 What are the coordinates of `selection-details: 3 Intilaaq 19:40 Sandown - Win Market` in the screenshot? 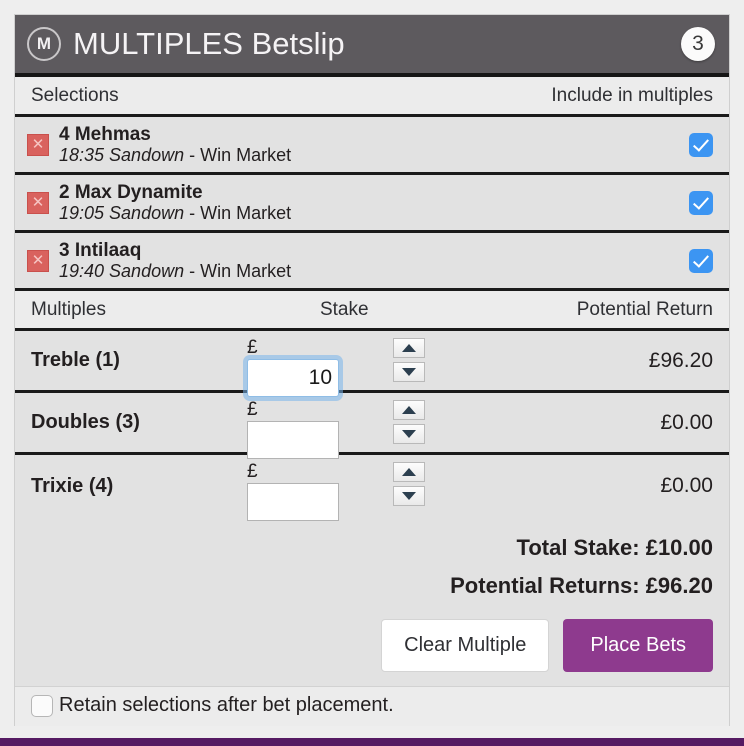 It's located at (374, 260).